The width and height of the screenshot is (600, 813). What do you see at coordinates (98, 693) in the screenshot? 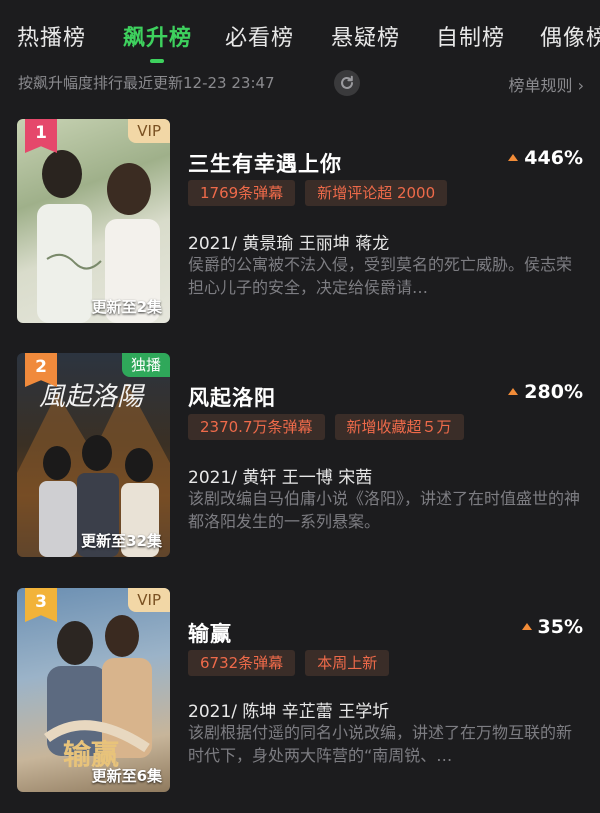
I see `poster-art: 输赢` at bounding box center [98, 693].